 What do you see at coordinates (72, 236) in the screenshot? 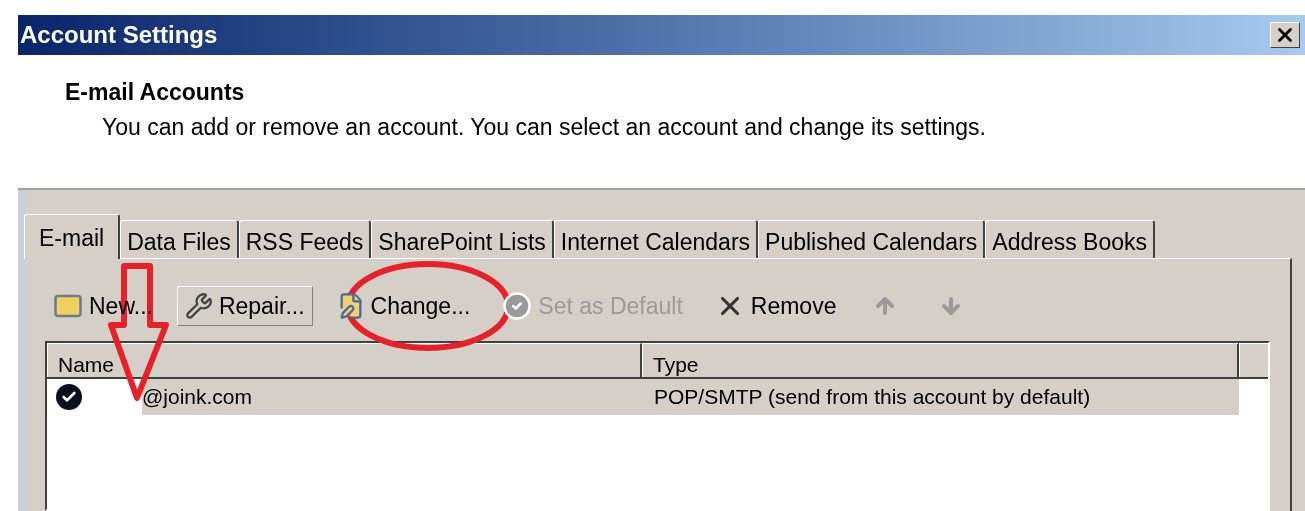
I see `tab: E-mail` at bounding box center [72, 236].